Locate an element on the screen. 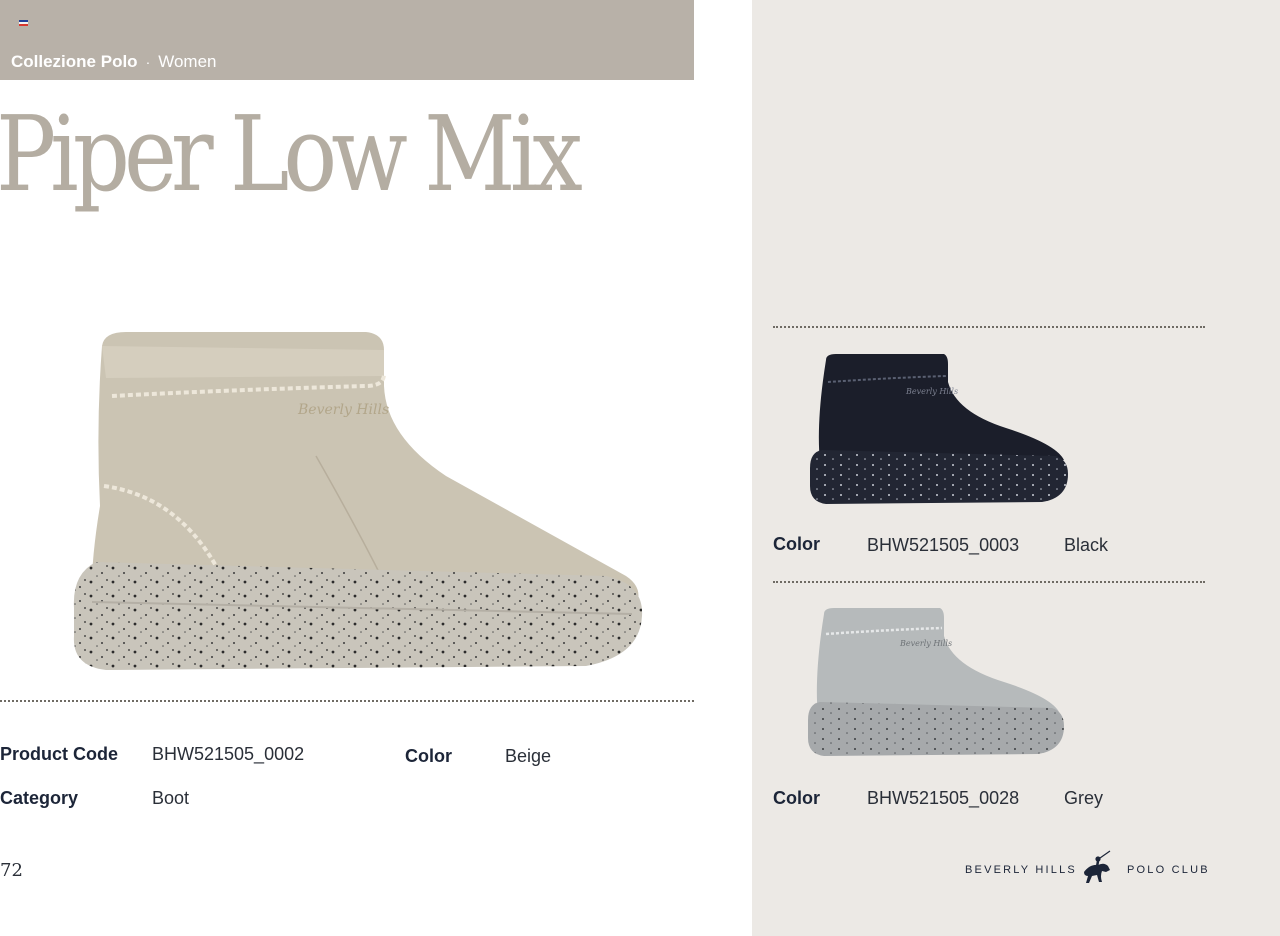  category-label: Category is located at coordinates (39, 798).